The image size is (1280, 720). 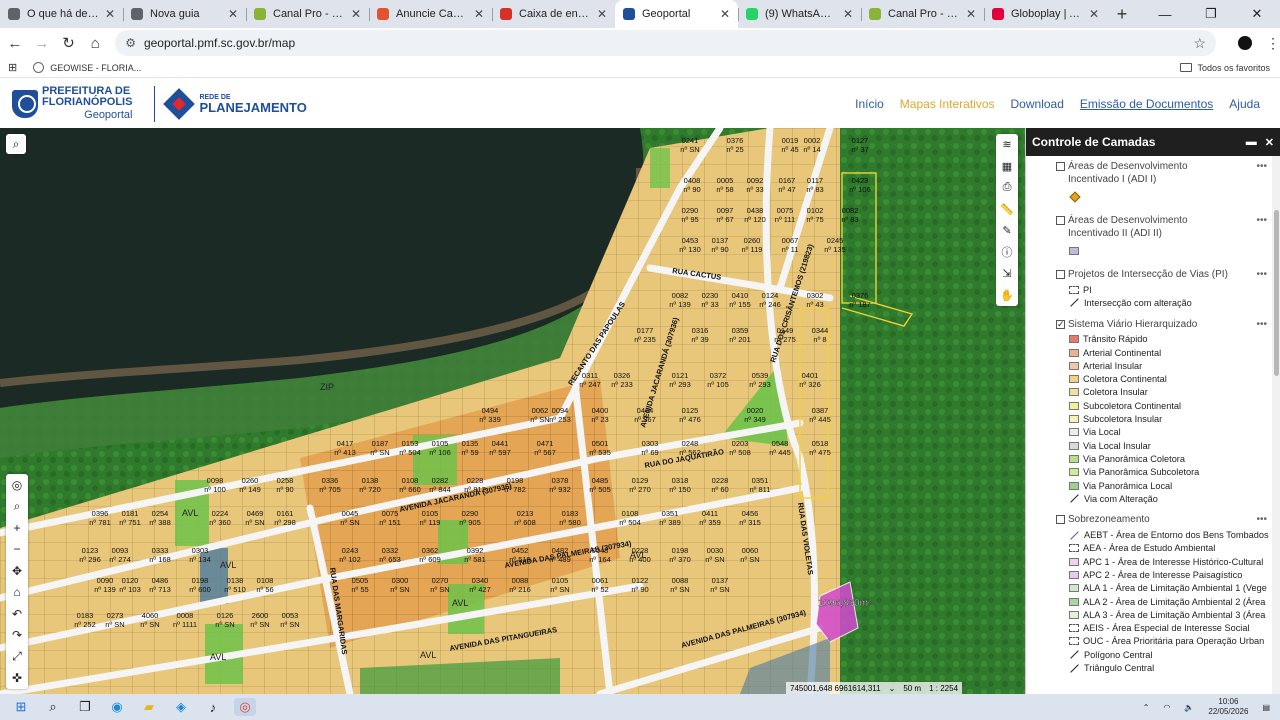 I want to click on lot-number-label: 0030, so click(x=715, y=550).